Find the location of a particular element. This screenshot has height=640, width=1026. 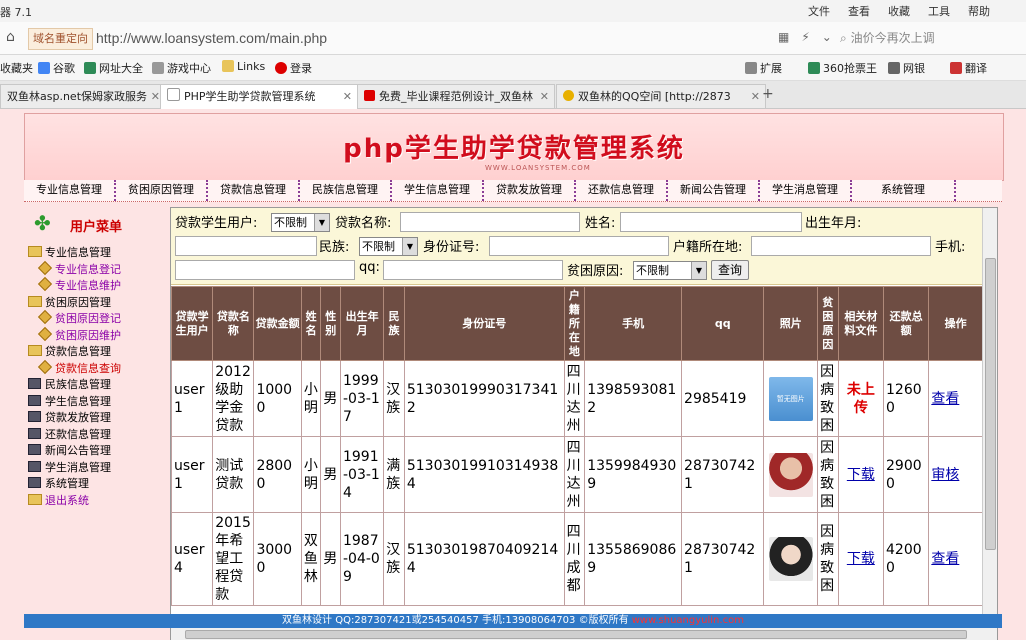

cell-file: 未上传 is located at coordinates (861, 398).